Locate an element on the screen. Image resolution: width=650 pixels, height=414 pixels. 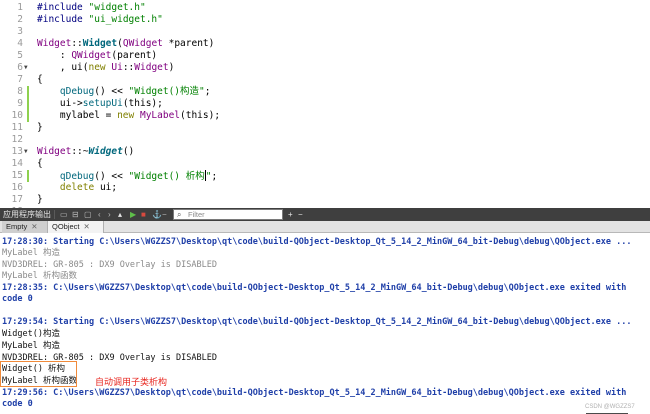
attach-process-icon: ⚓ is located at coordinates (157, 214).